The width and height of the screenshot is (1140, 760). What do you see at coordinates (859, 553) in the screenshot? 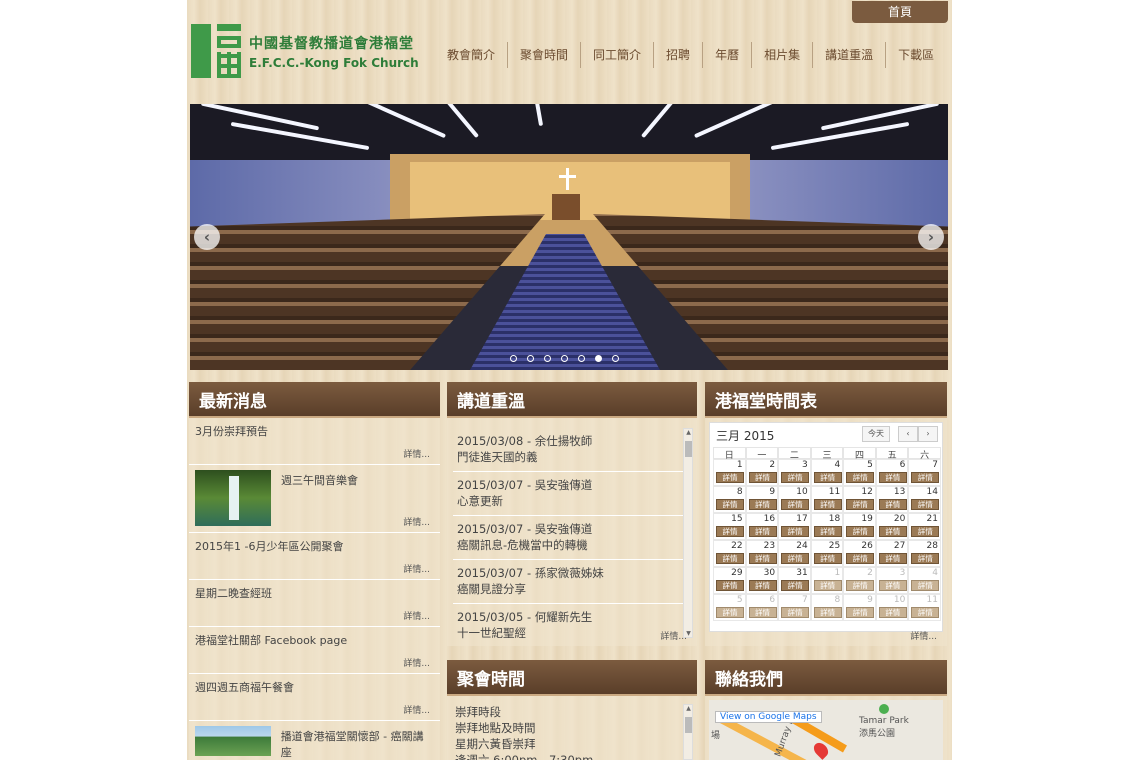
I see `calendar-day: 26 詳情` at bounding box center [859, 553].